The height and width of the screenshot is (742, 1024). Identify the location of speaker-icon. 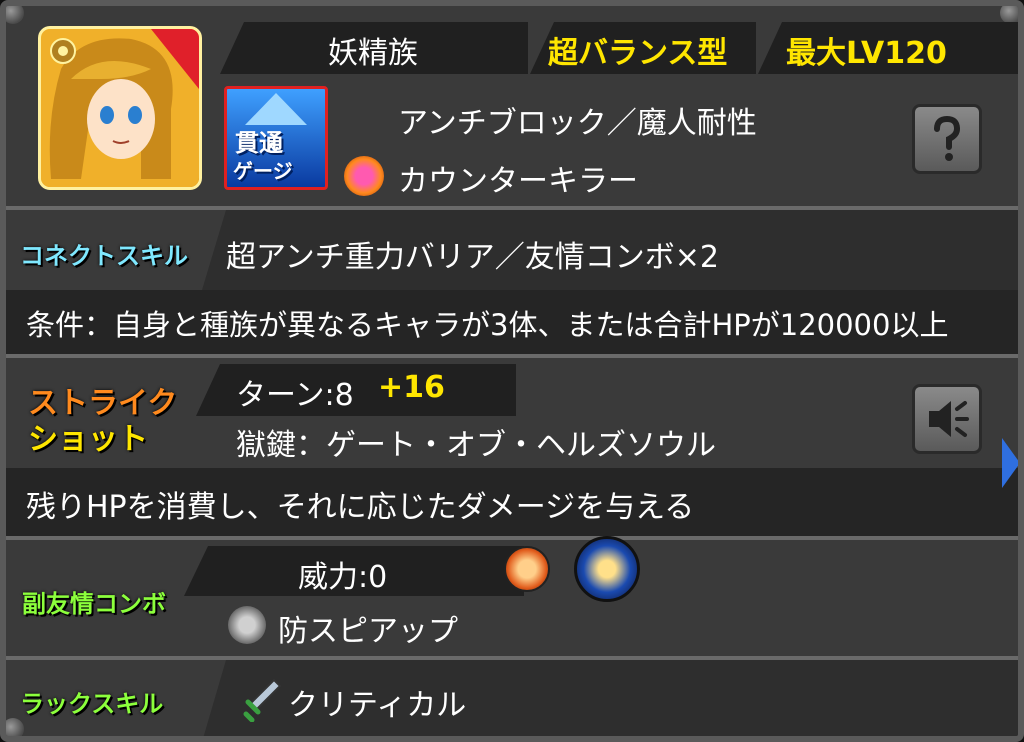
(949, 419).